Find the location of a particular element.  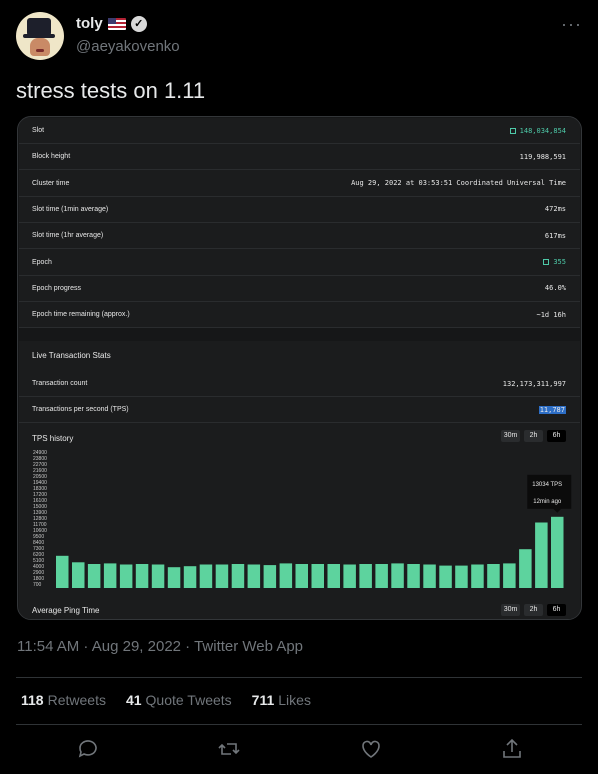

stats-row-epoch-progress: Epoch progress 46.0% is located at coordinates (299, 289).